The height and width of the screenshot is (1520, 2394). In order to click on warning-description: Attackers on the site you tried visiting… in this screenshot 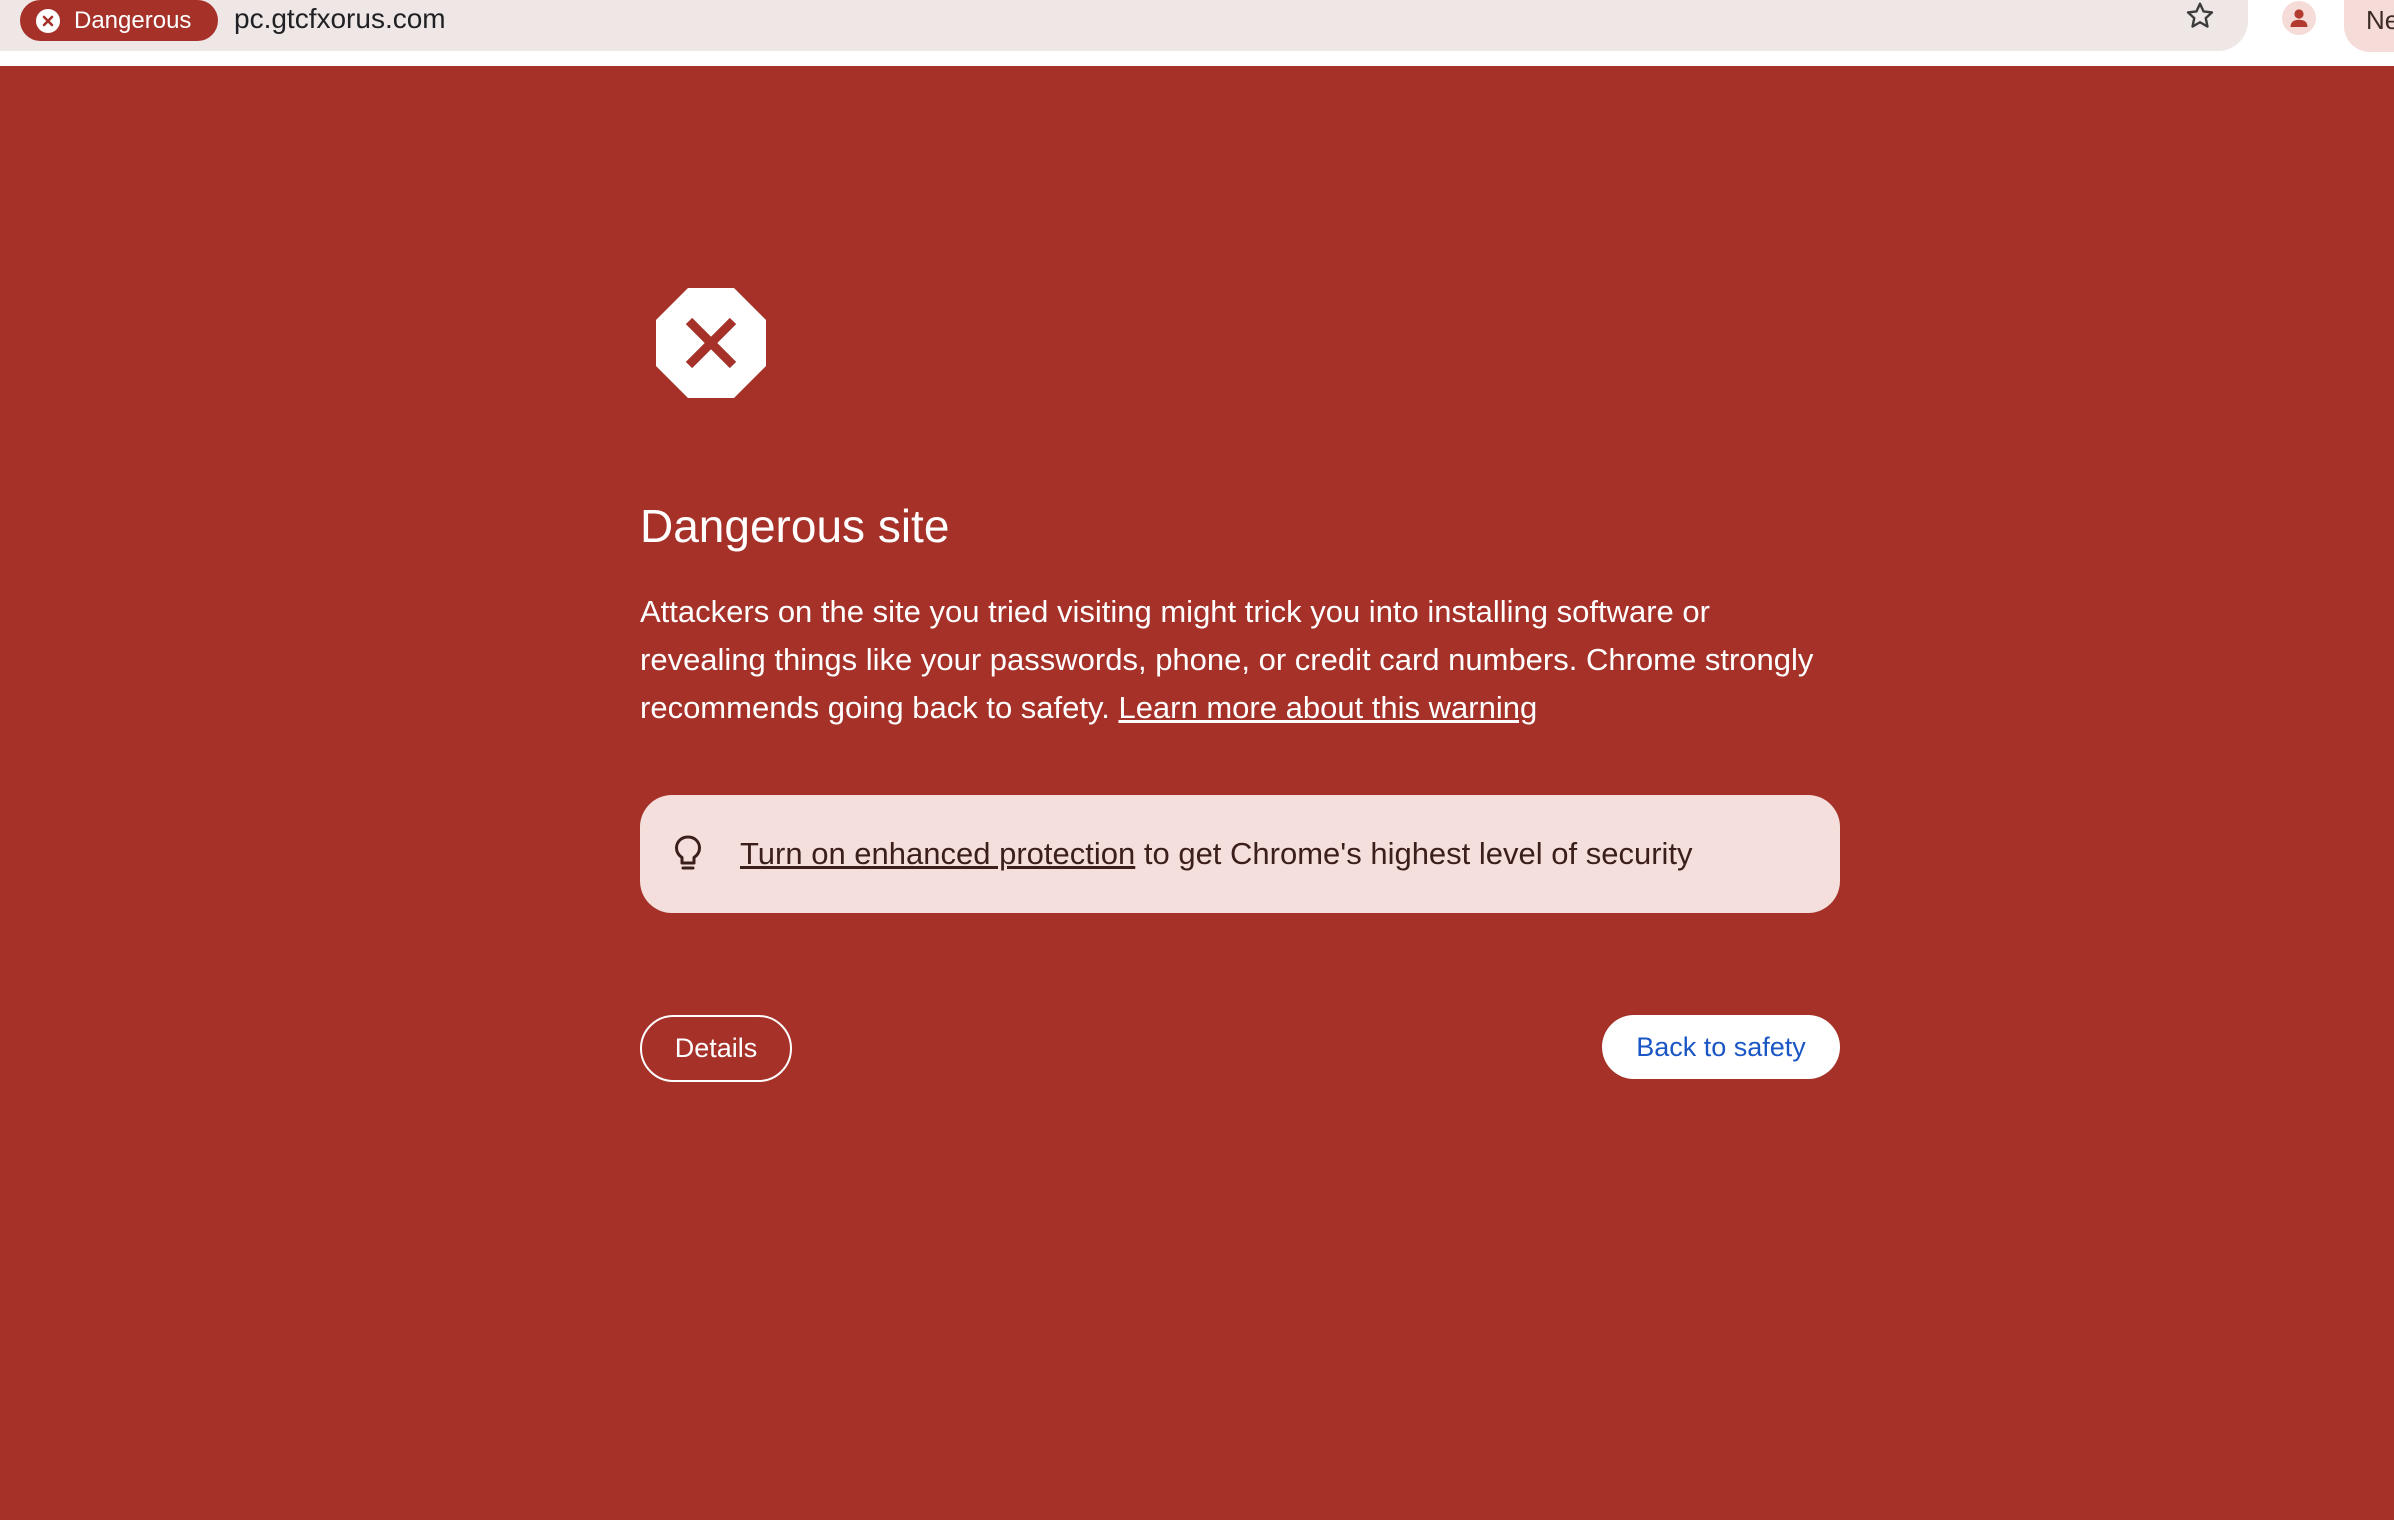, I will do `click(1240, 660)`.